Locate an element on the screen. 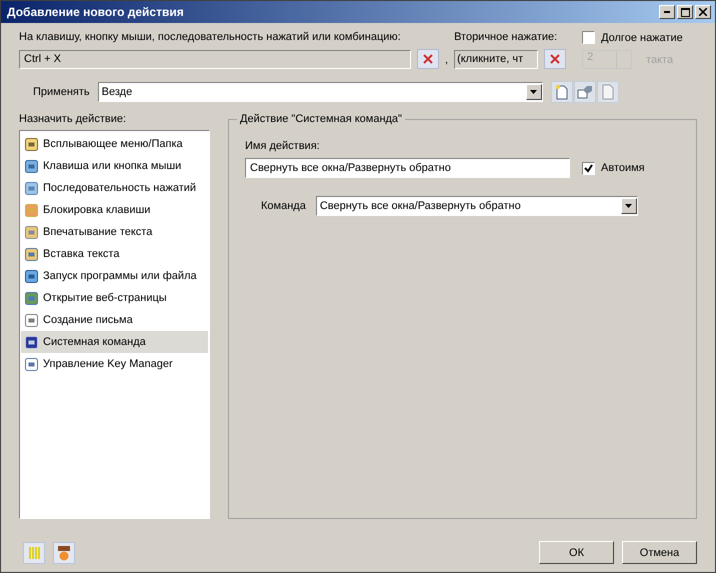 This screenshot has width=716, height=573. action-item: Системная команда is located at coordinates (114, 342).